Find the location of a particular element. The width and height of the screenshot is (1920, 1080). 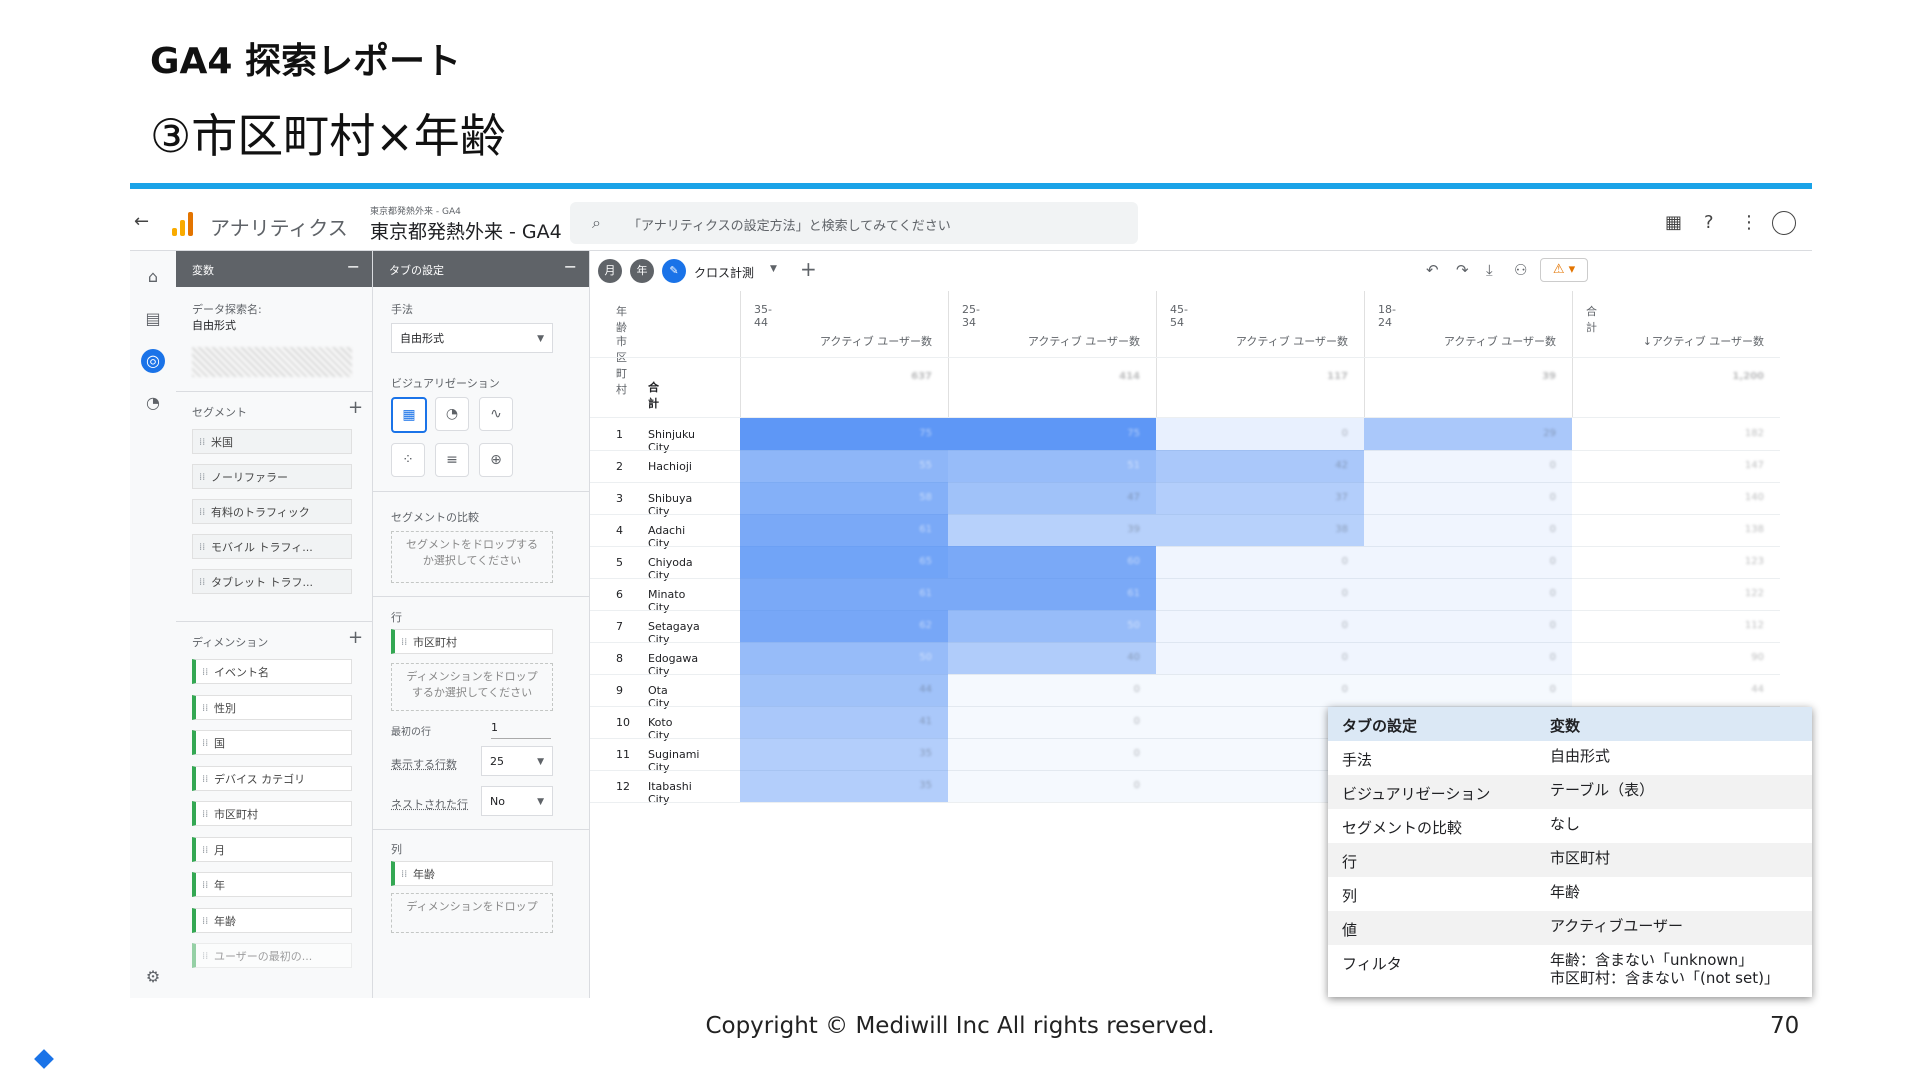

drag-handle-icon: ⁞⁞ is located at coordinates (205, 885).